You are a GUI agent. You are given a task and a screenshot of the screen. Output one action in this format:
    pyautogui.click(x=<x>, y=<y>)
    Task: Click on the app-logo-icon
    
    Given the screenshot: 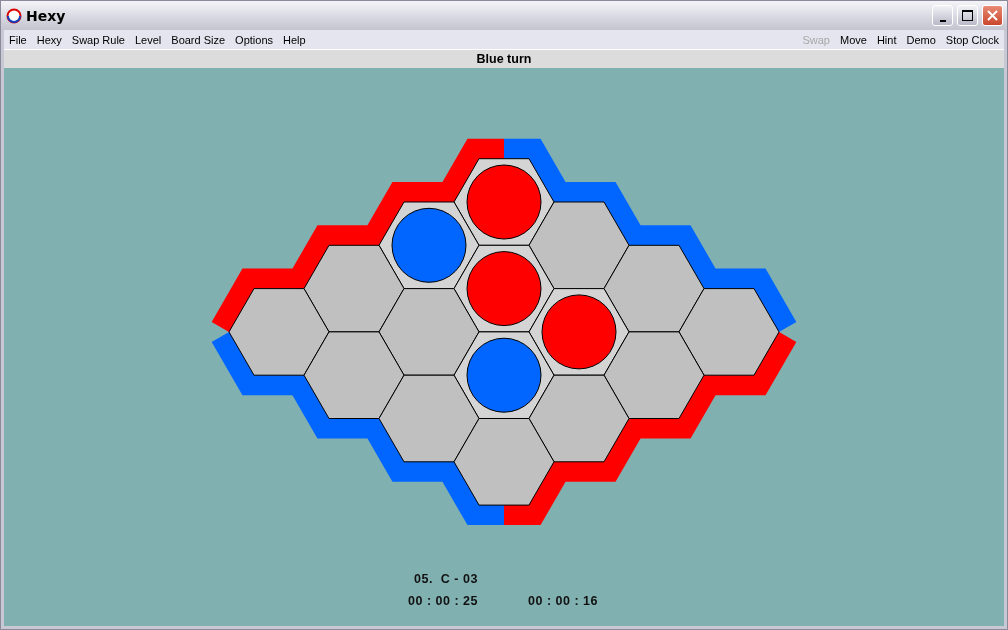 What is the action you would take?
    pyautogui.click(x=14, y=15)
    